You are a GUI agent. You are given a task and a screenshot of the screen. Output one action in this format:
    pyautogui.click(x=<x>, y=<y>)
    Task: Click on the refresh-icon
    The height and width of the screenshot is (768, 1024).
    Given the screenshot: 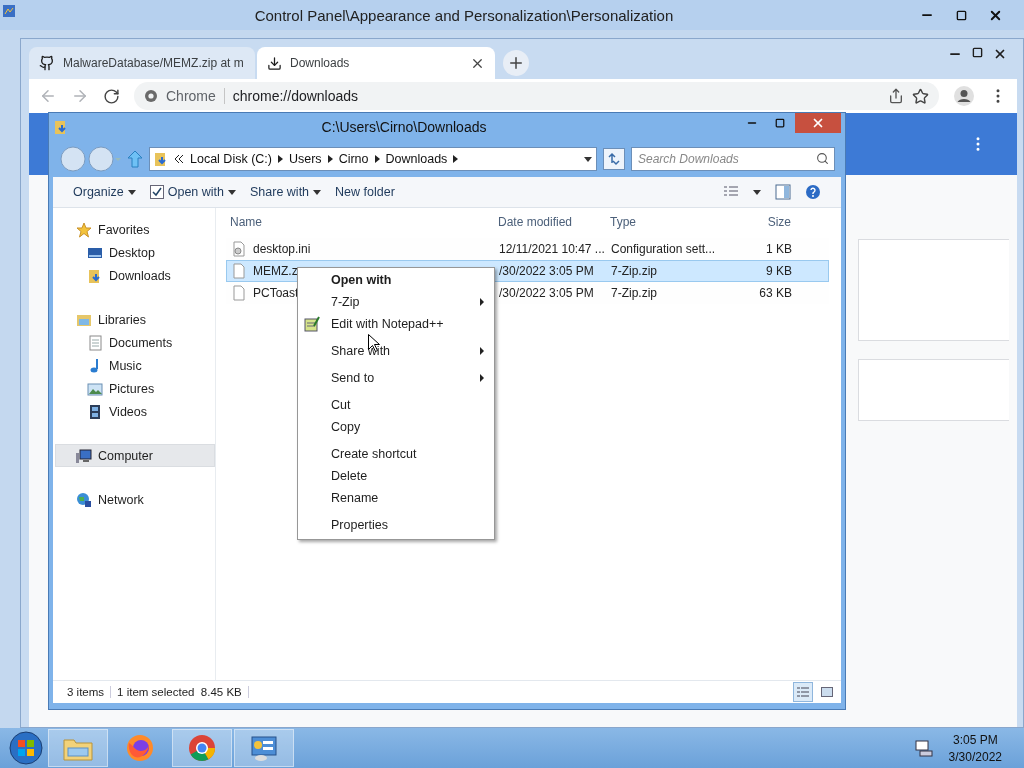 What is the action you would take?
    pyautogui.click(x=614, y=159)
    